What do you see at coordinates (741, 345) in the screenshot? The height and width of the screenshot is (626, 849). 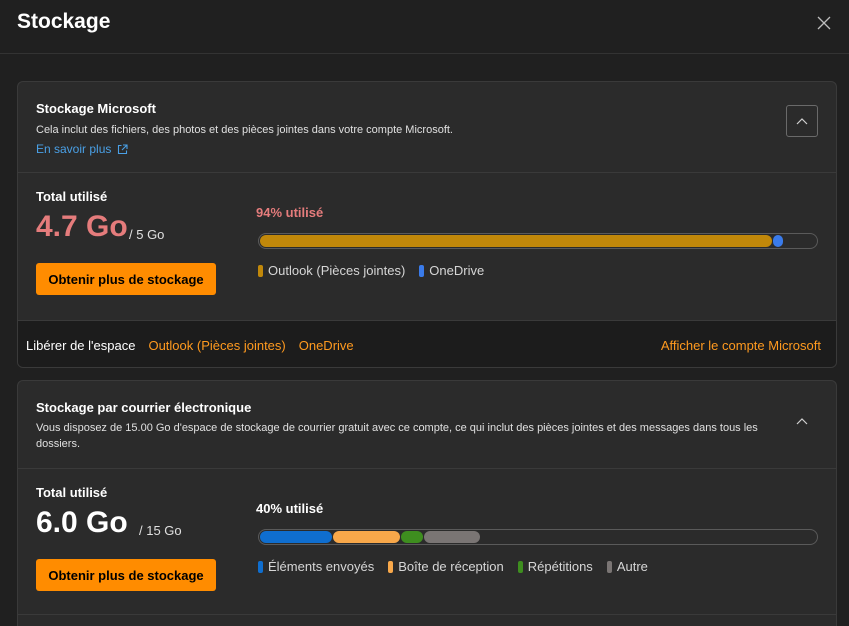 I see `view-account-link: Afficher le compte Microsoft` at bounding box center [741, 345].